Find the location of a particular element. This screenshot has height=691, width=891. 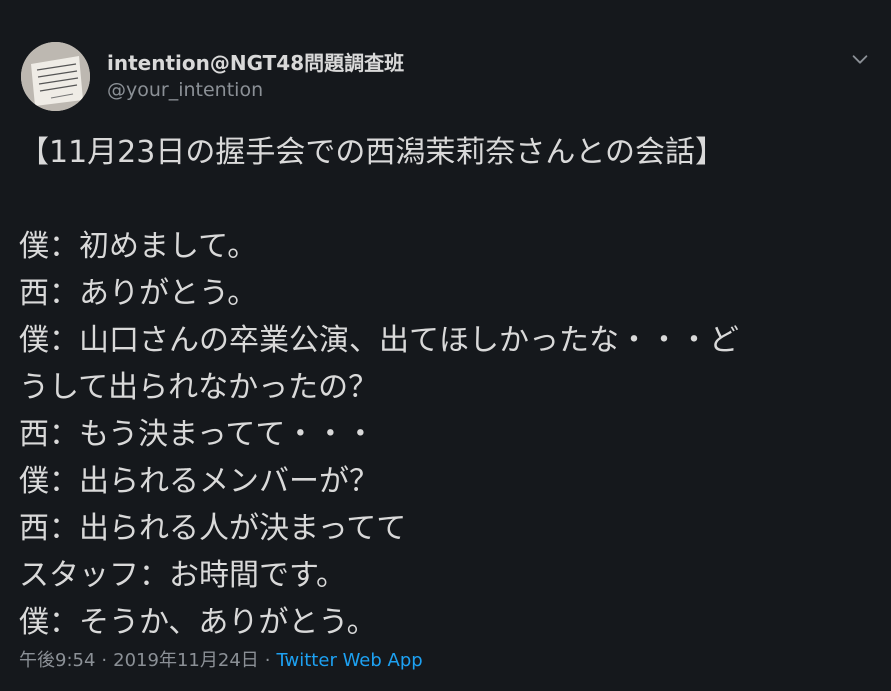

tweet-line: うして出られなかったの？ is located at coordinates (199, 387).